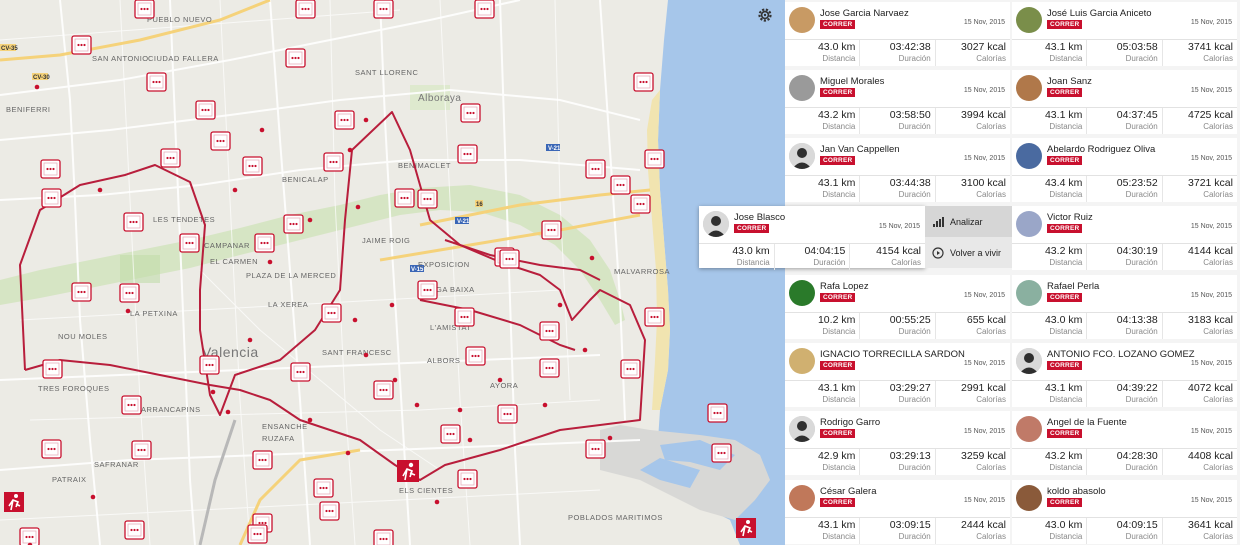 Image resolution: width=1240 pixels, height=545 pixels. I want to click on replay-button: Volver a vivir, so click(968, 252).